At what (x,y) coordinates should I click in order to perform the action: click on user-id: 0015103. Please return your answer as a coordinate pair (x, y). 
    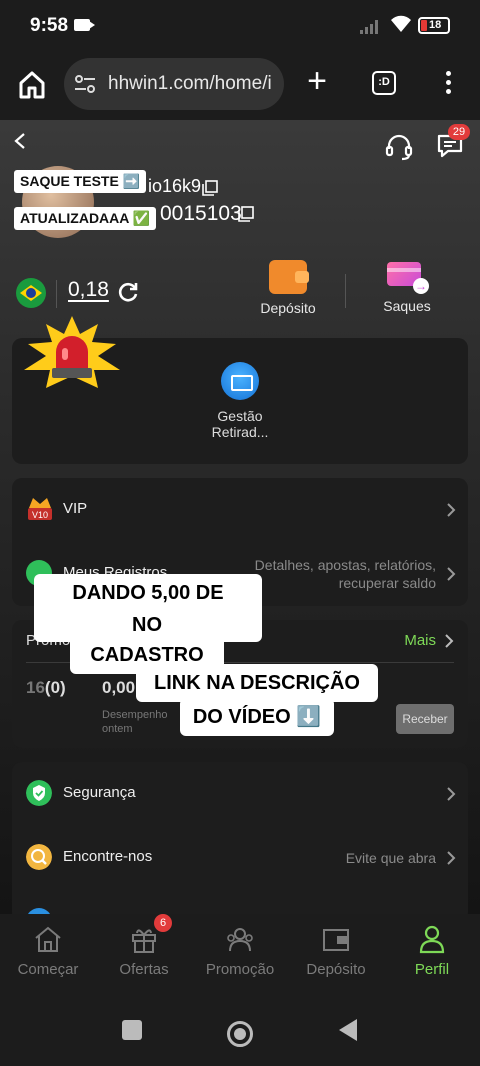
    Looking at the image, I should click on (201, 213).